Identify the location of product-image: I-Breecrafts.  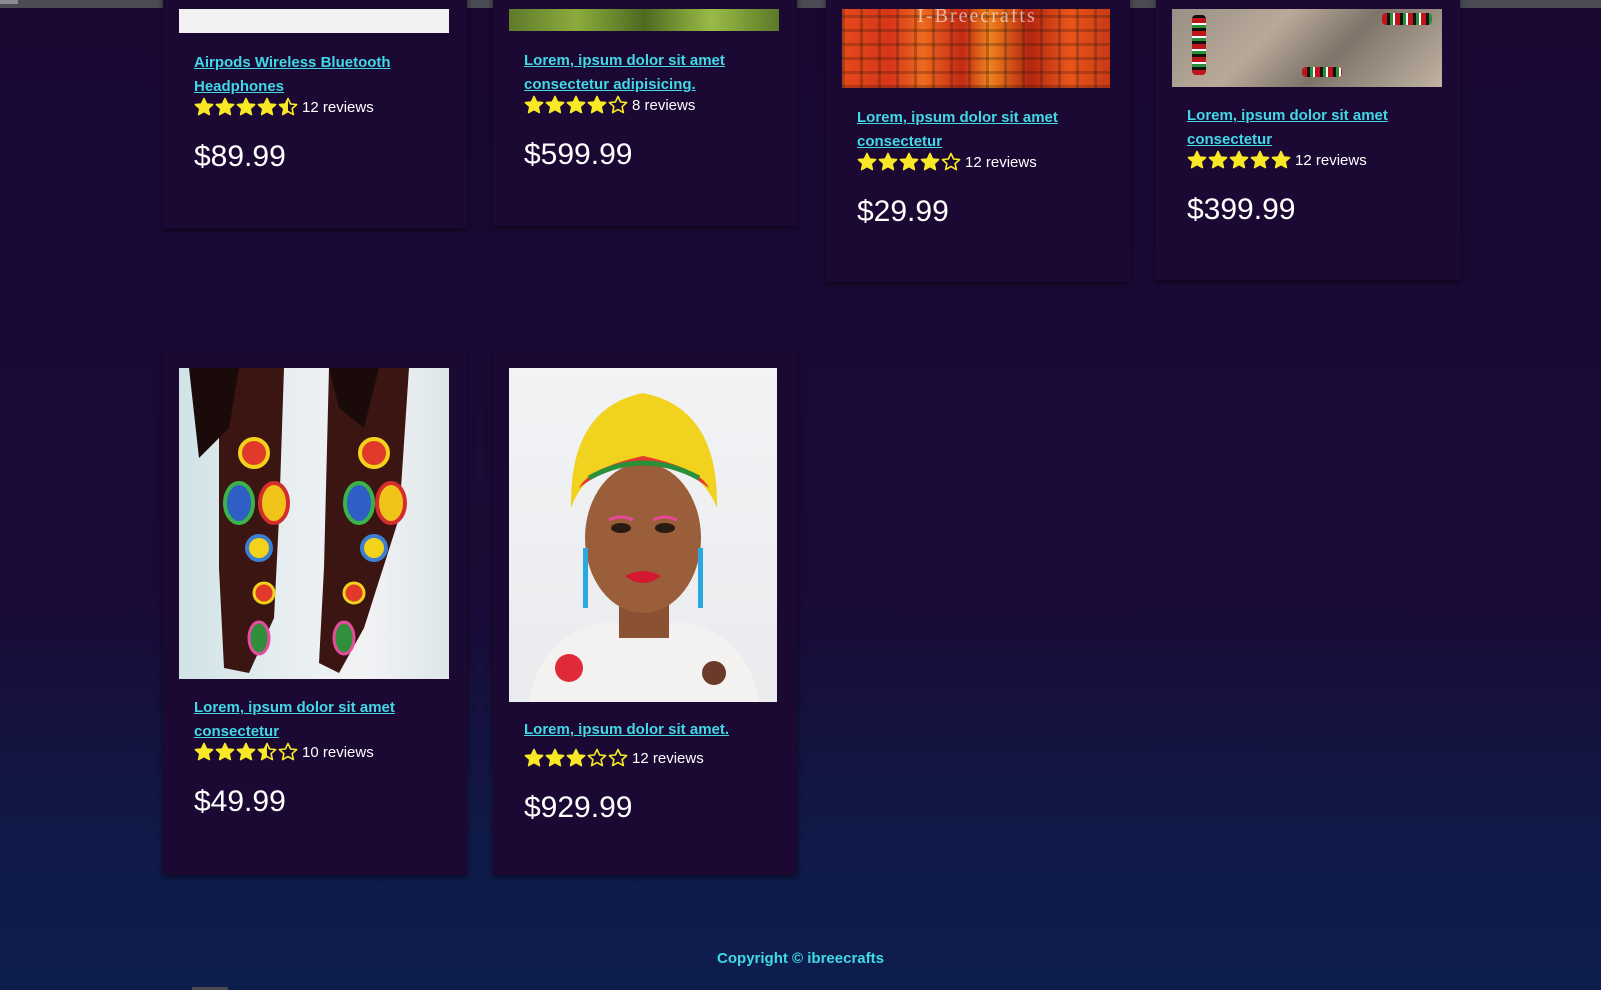
(976, 48).